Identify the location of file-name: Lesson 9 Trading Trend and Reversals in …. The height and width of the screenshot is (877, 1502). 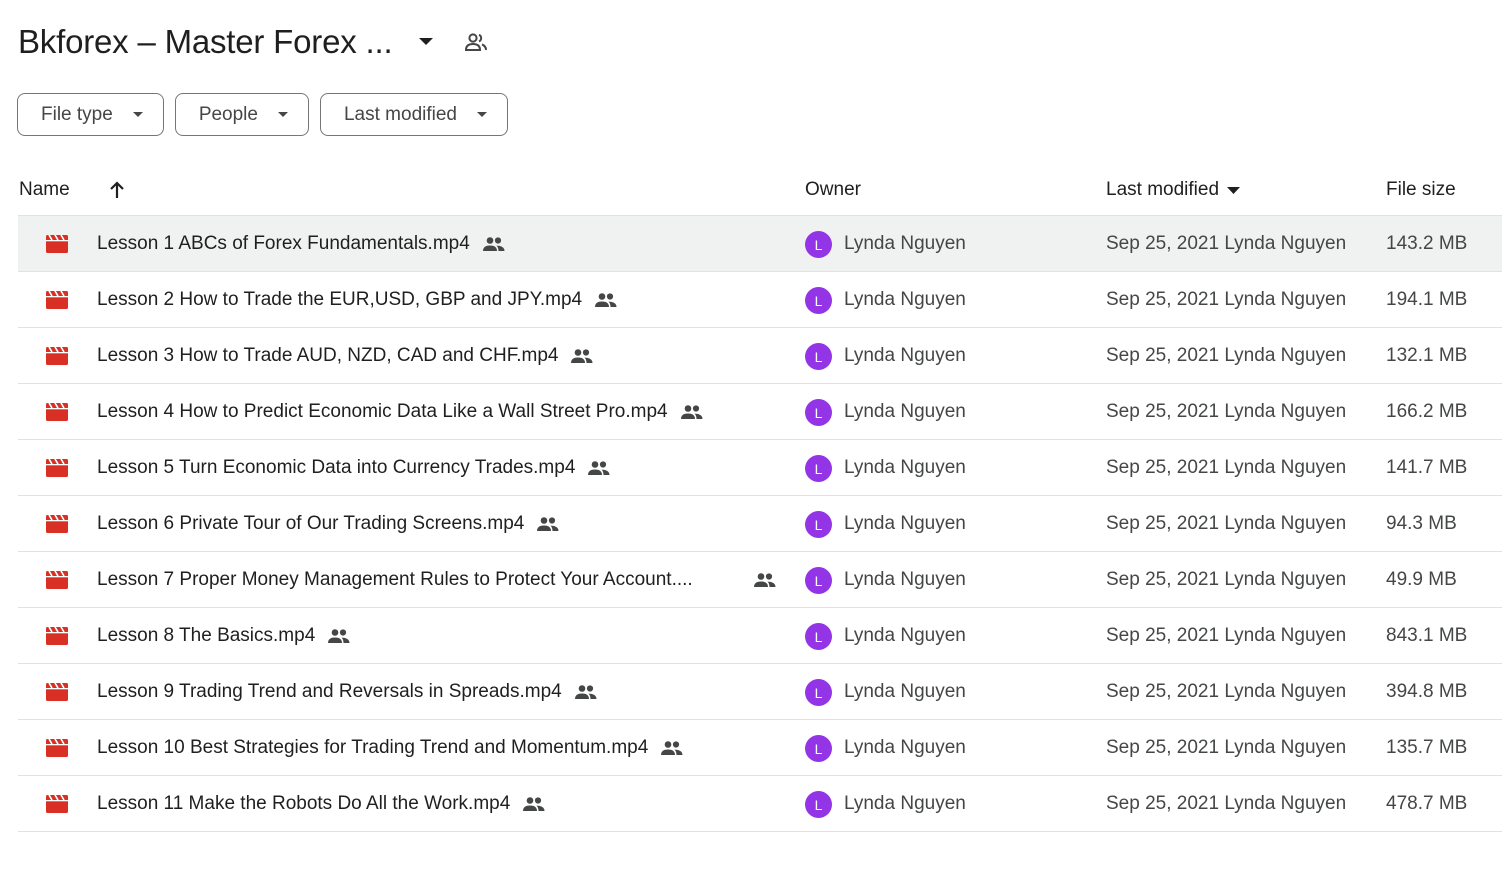
(329, 692).